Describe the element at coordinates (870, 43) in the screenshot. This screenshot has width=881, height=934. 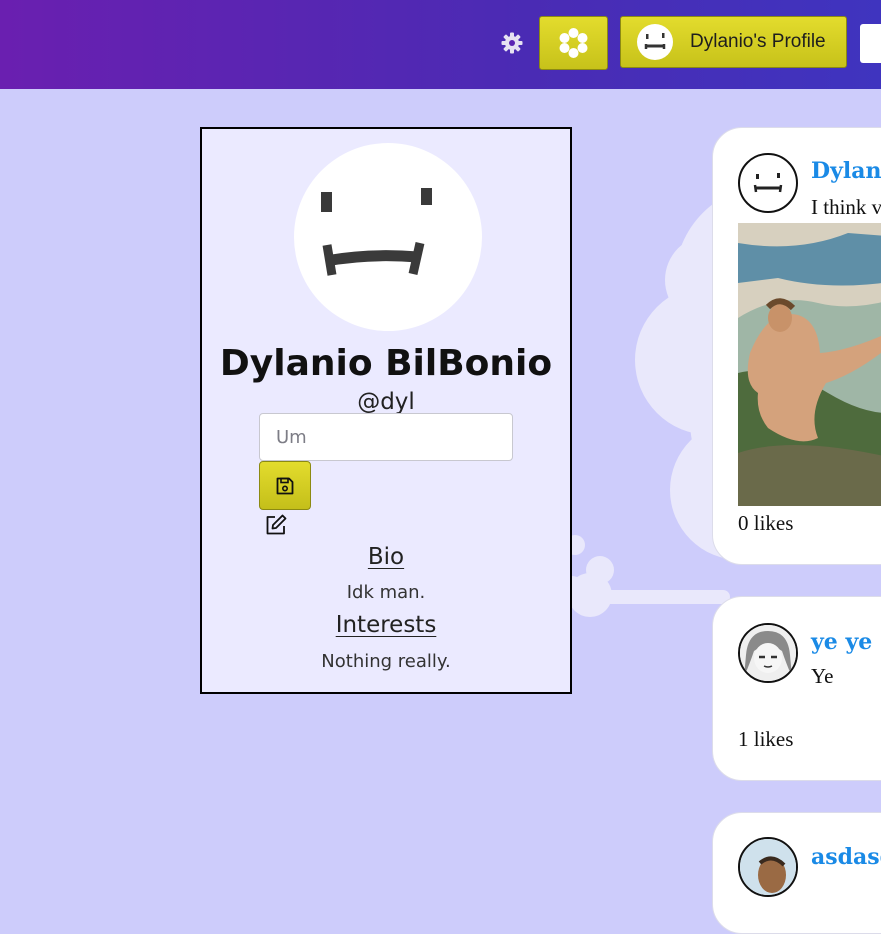
I see `search-box` at that location.